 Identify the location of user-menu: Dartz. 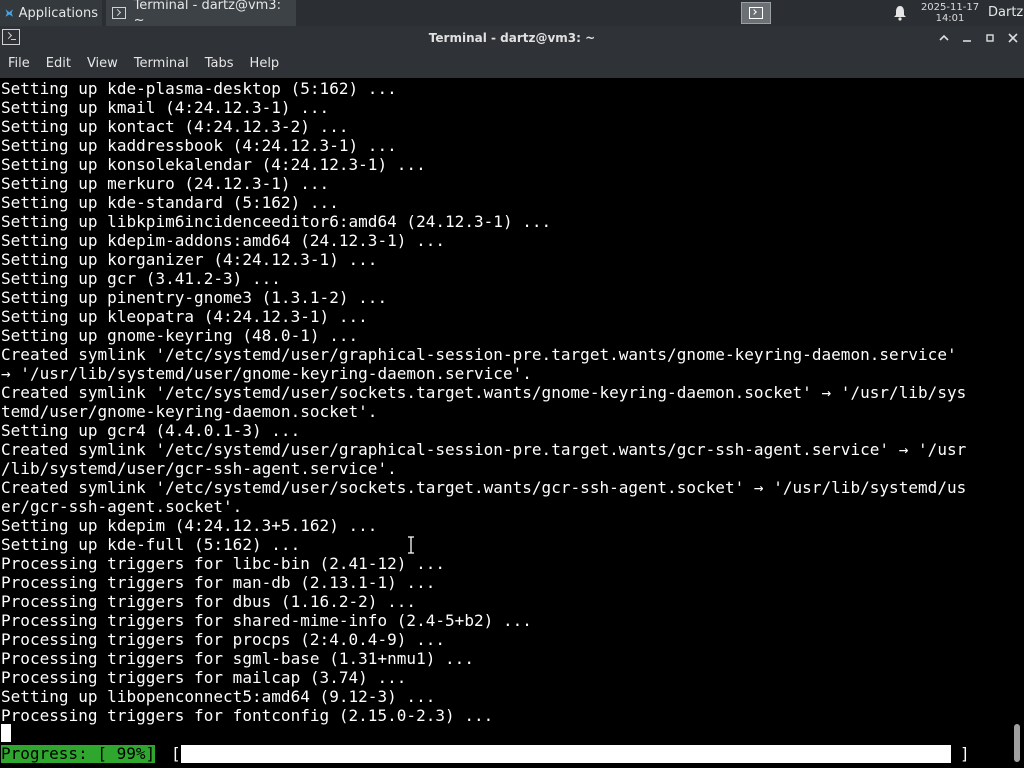
(1005, 13).